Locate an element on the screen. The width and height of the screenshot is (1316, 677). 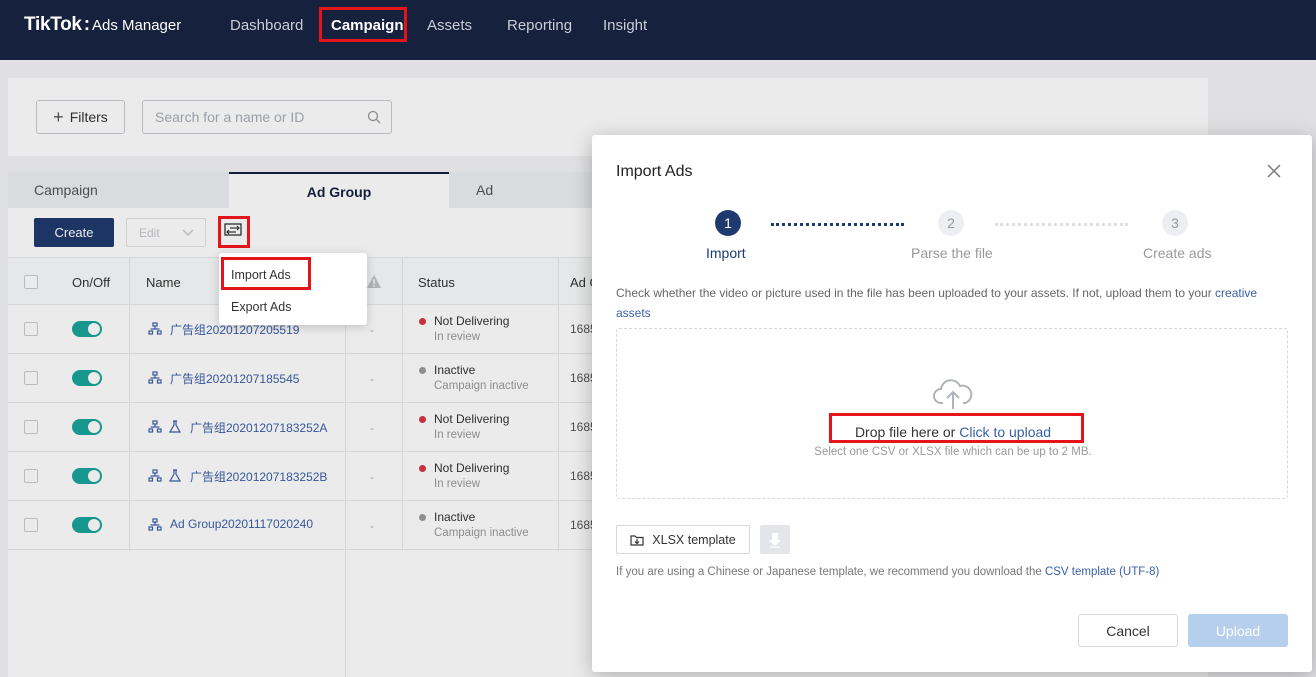
nav-insight: Insight is located at coordinates (625, 25).